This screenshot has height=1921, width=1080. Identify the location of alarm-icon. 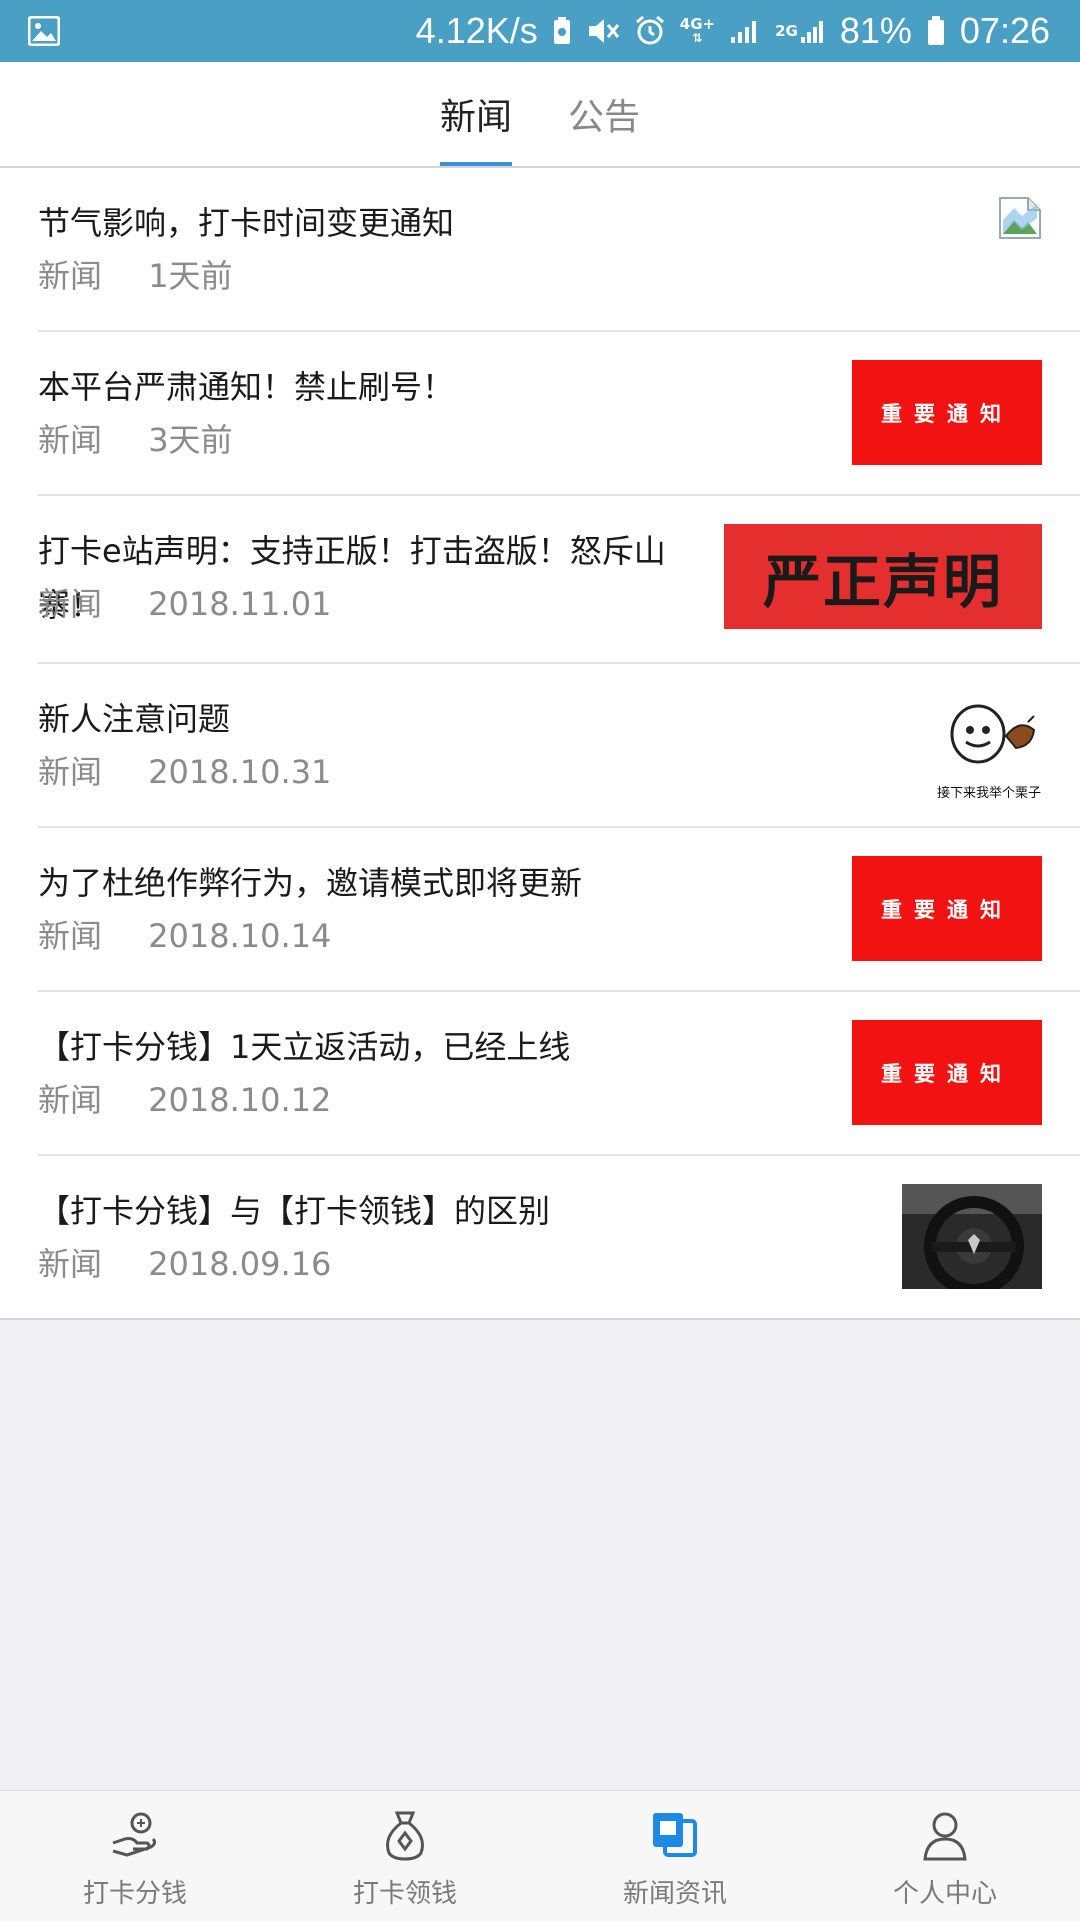
(650, 31).